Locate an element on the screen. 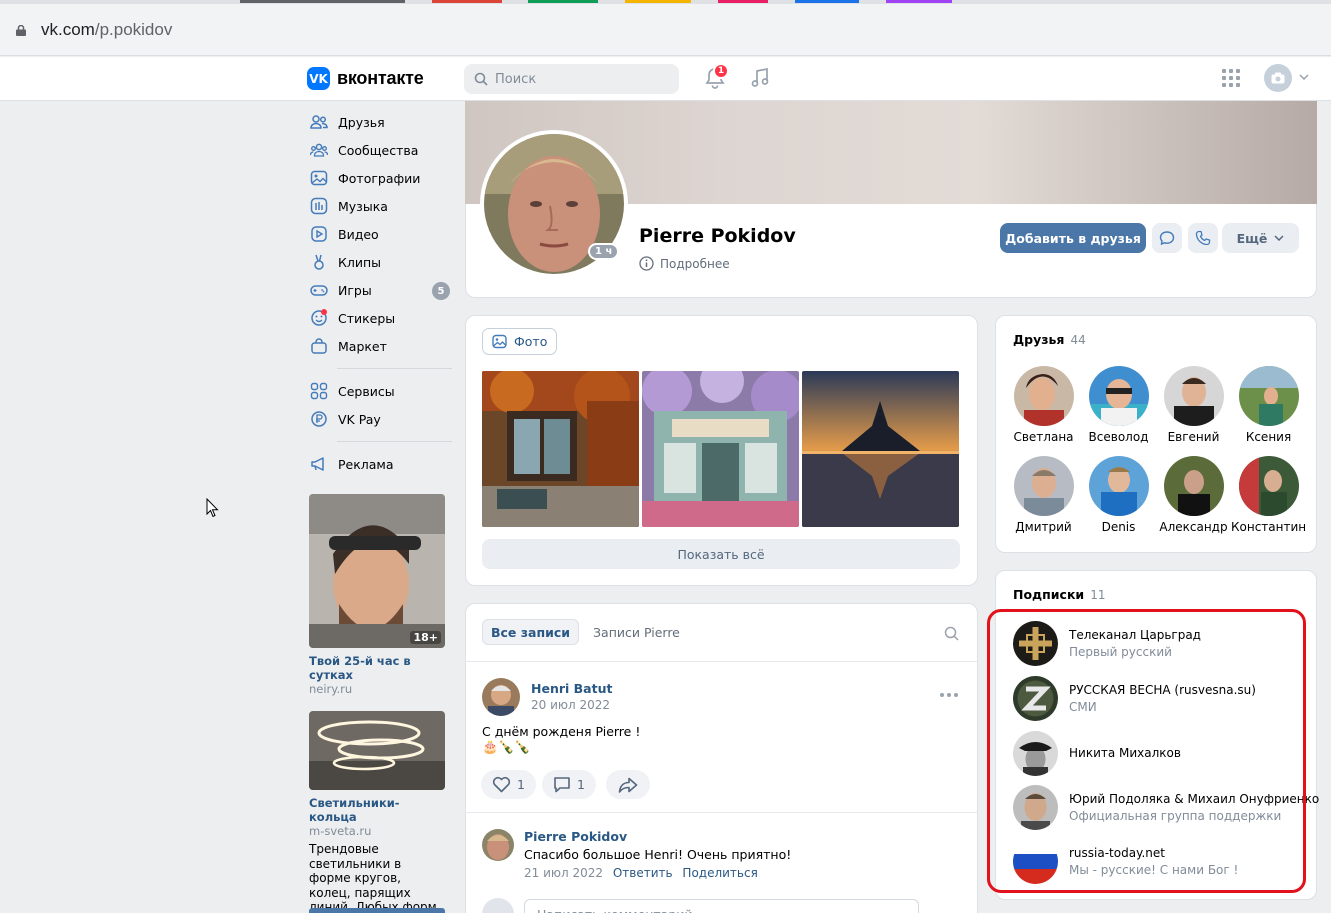 The width and height of the screenshot is (1331, 913). message-icon is located at coordinates (1167, 238).